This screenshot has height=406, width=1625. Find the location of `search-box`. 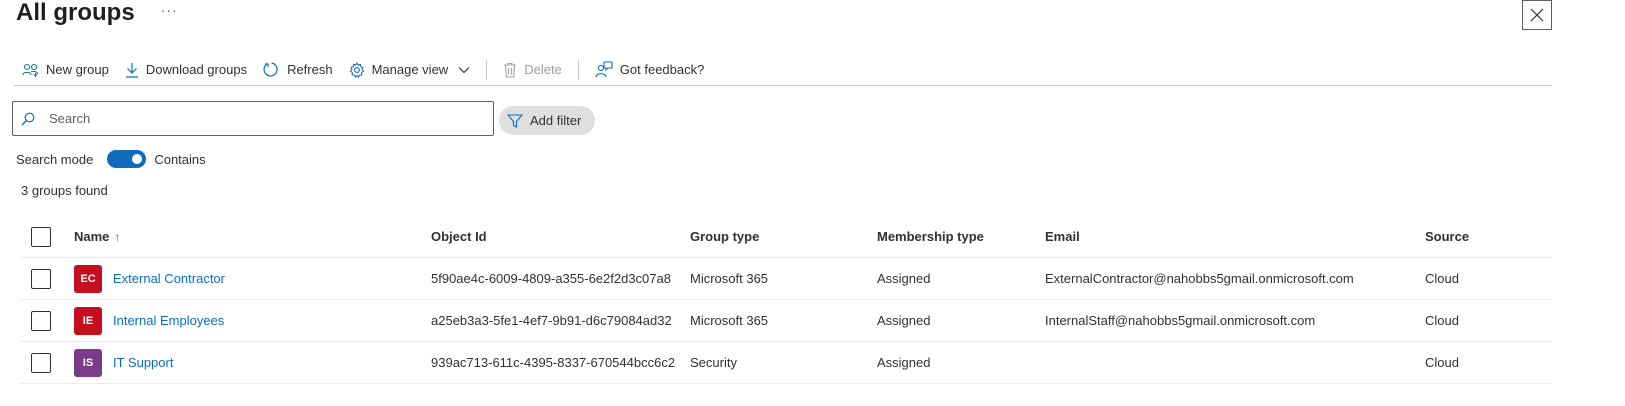

search-box is located at coordinates (253, 118).